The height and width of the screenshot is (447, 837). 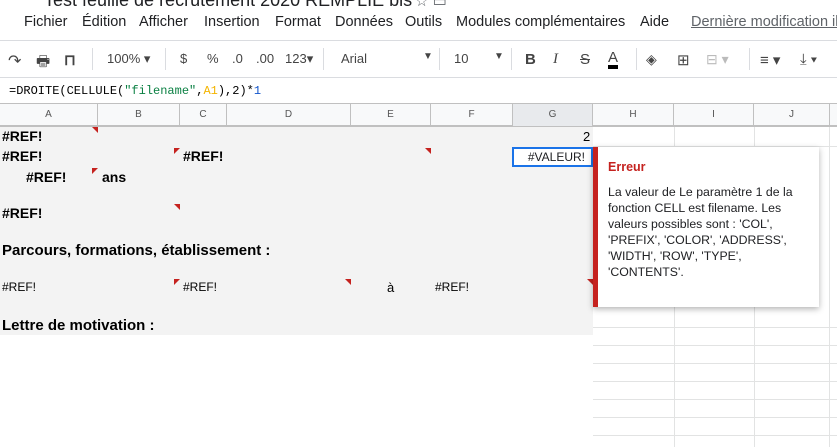 What do you see at coordinates (203, 115) in the screenshot?
I see `column-header-c: C` at bounding box center [203, 115].